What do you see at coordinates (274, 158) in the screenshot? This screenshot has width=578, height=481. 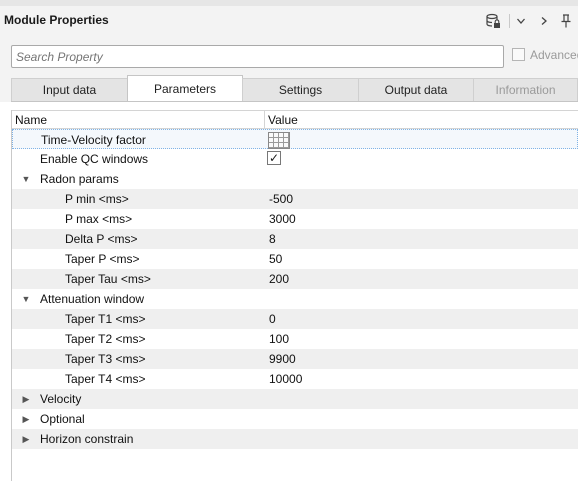 I see `enable-qc-checkbox: ✓` at bounding box center [274, 158].